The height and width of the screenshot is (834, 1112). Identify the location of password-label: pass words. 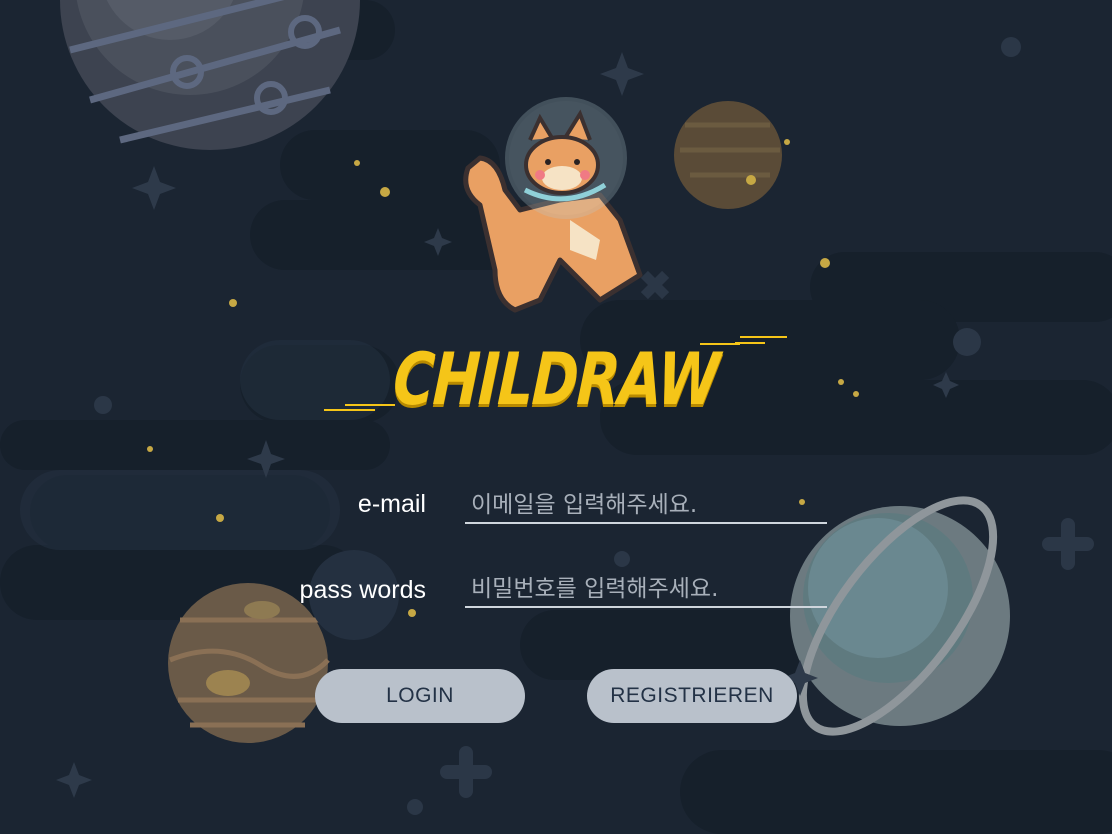
(362, 590).